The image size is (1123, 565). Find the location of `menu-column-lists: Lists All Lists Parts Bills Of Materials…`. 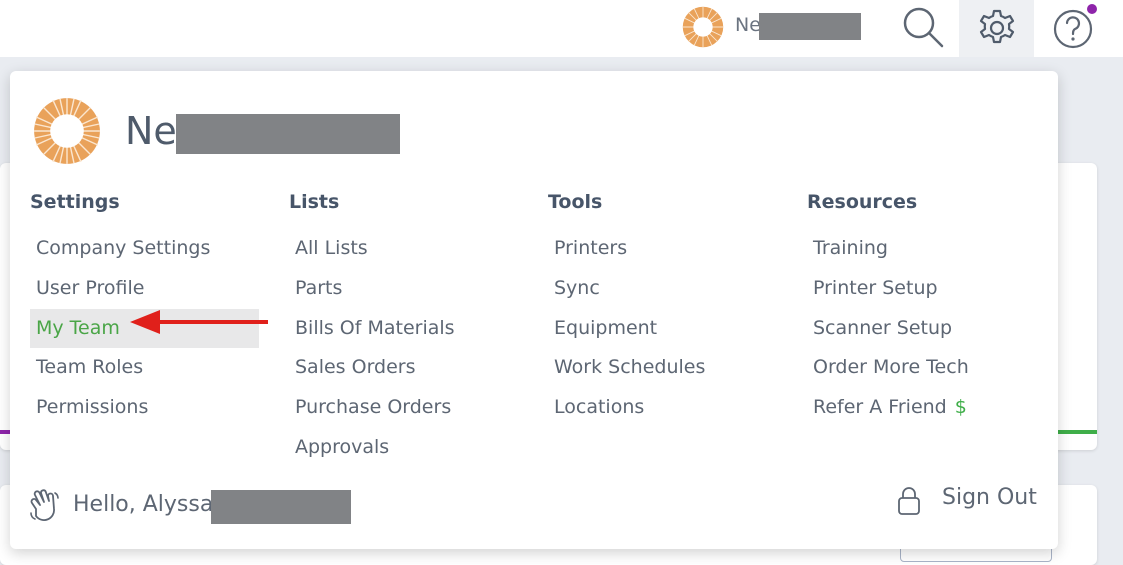

menu-column-lists: Lists All Lists Parts Bills Of Materials… is located at coordinates (409, 328).